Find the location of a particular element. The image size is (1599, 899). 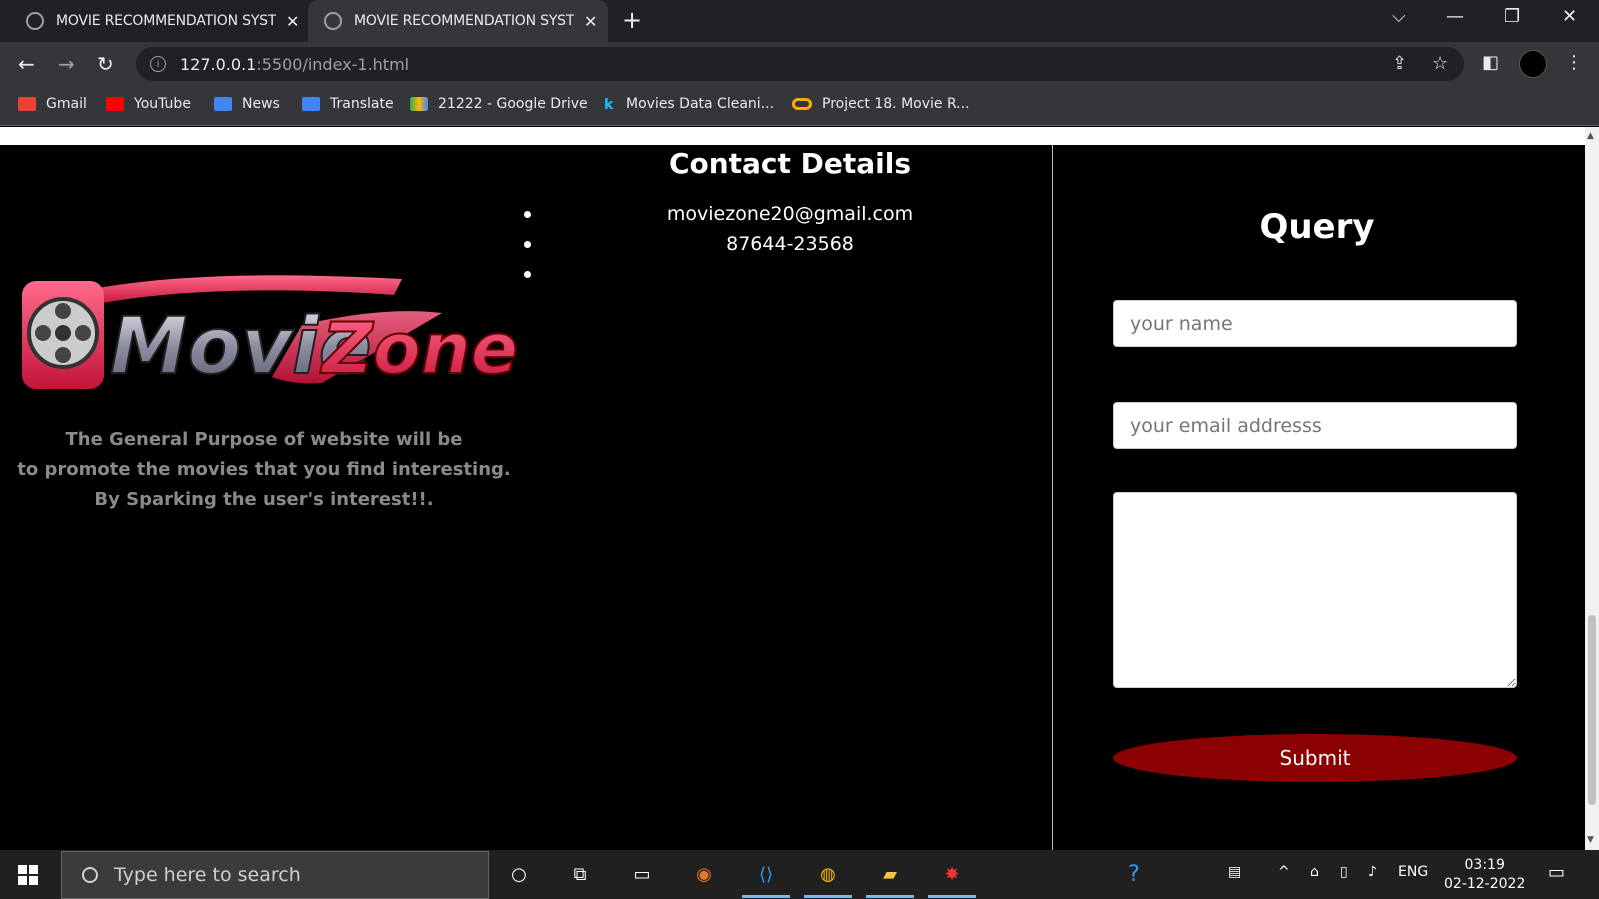

colab-icon is located at coordinates (802, 104).